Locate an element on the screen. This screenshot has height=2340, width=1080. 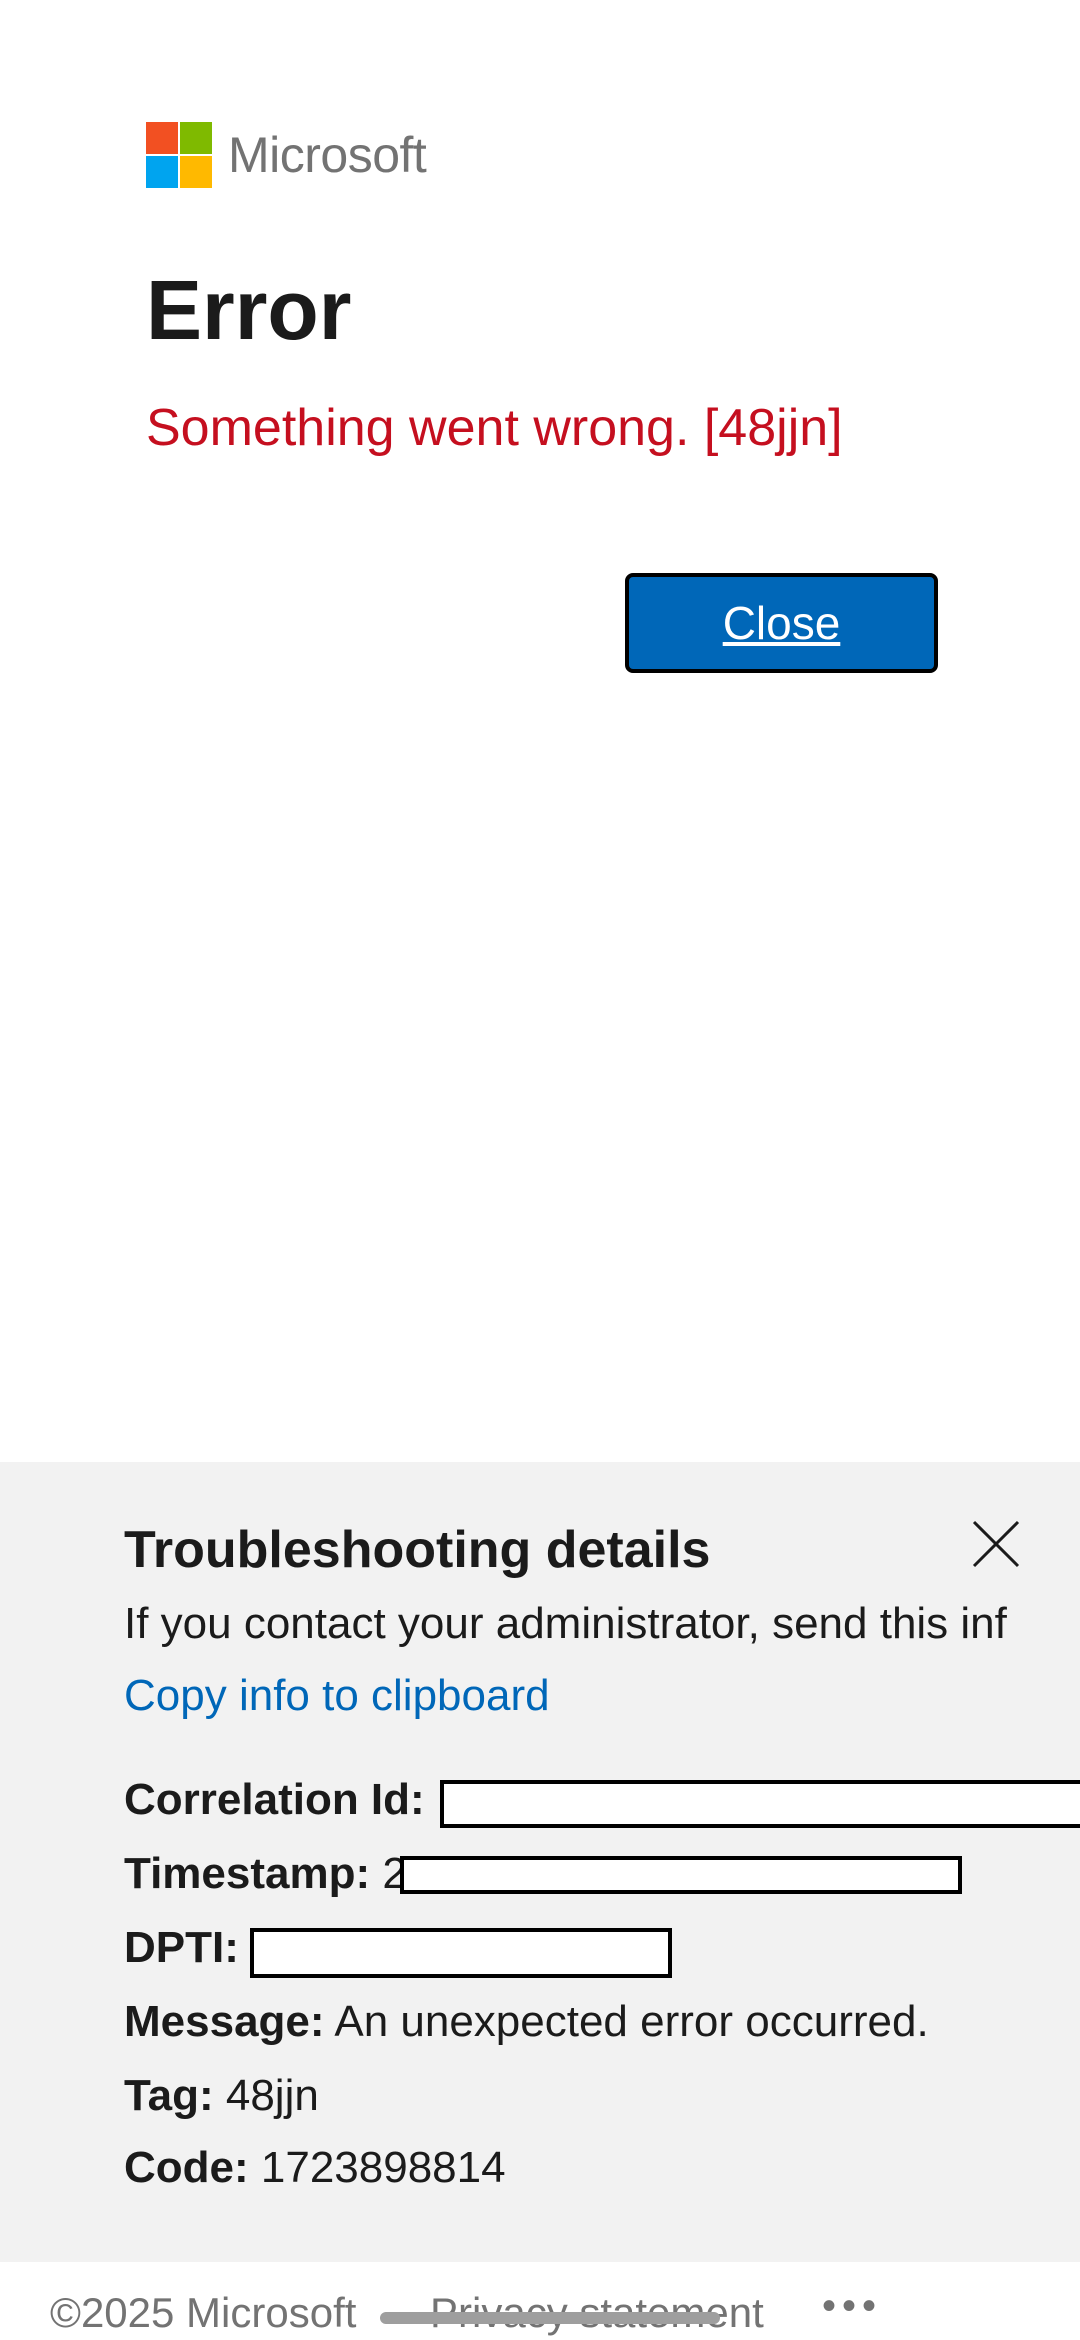
close-x-icon-svg is located at coordinates (996, 1544).